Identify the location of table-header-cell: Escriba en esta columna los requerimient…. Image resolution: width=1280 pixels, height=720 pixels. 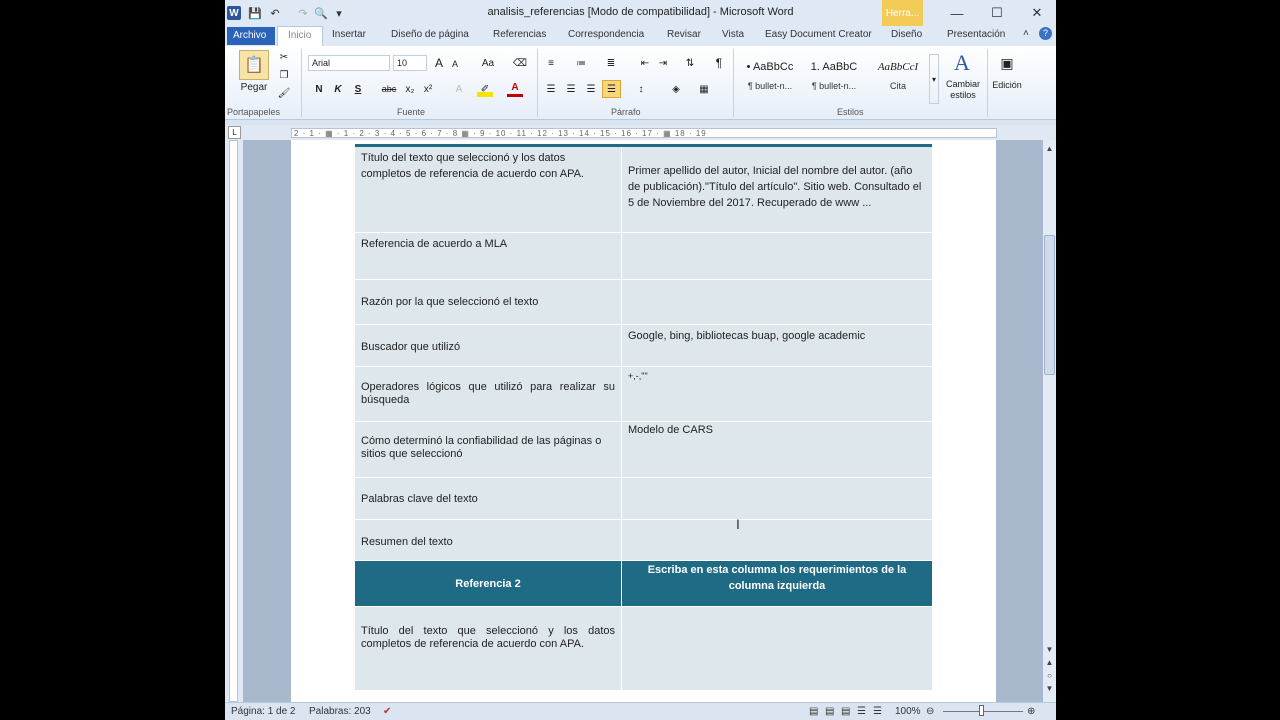
(777, 583).